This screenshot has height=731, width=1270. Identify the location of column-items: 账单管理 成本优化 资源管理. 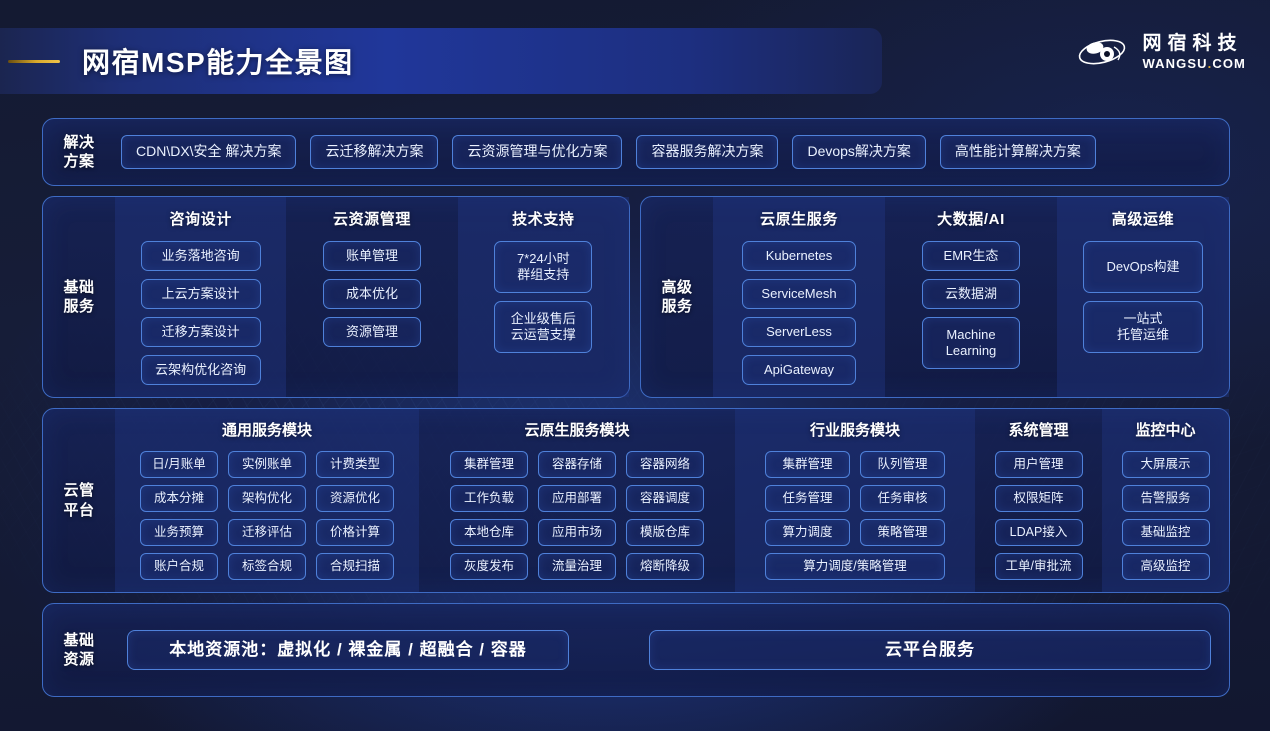
(371, 294).